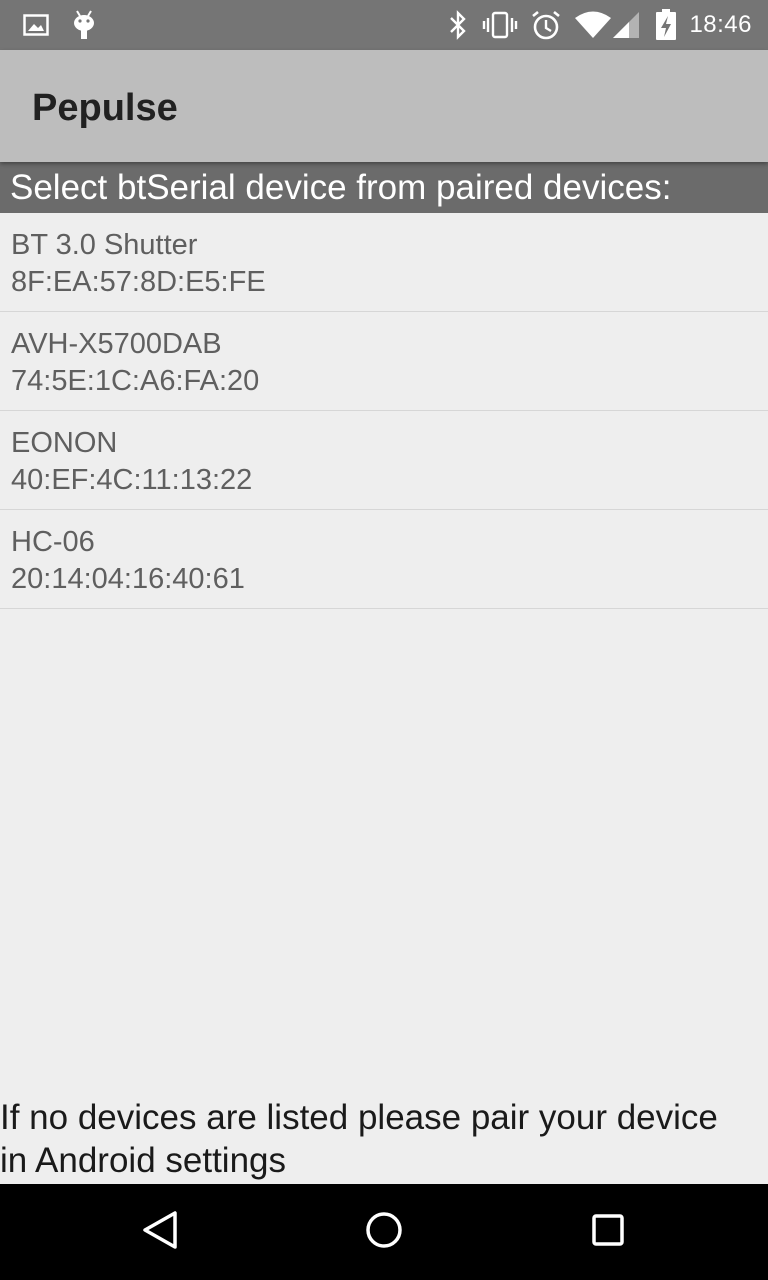 This screenshot has height=1280, width=768. I want to click on device-address: 20:14:04:16:40:61, so click(128, 579).